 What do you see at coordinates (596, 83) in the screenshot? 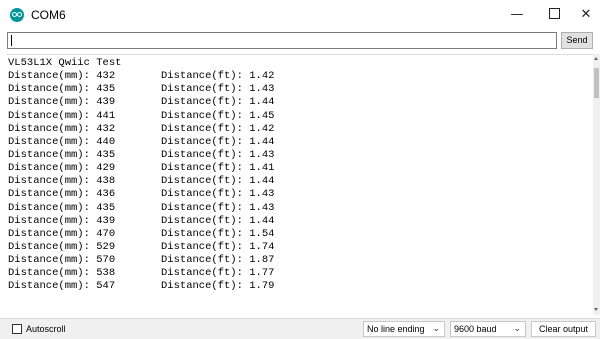
I see `scroll-thumb` at bounding box center [596, 83].